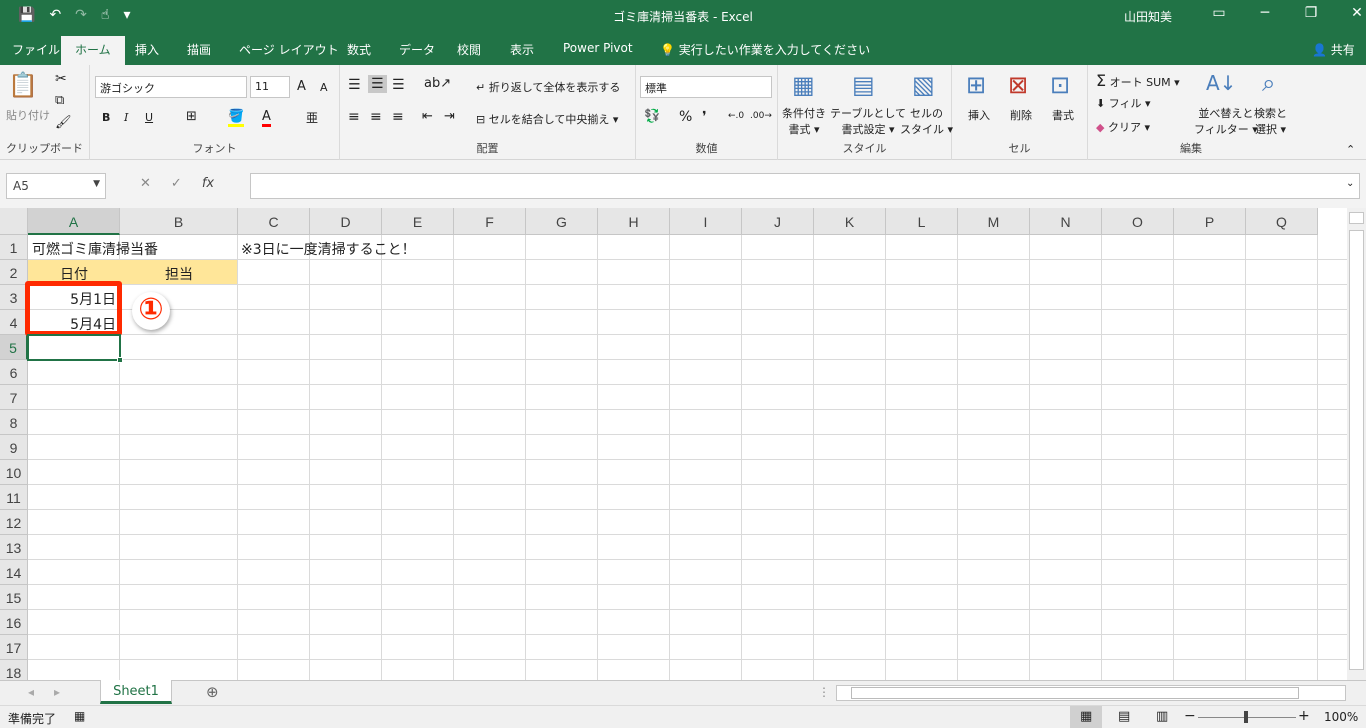  What do you see at coordinates (270, 87) in the screenshot?
I see `font-size-select: 11` at bounding box center [270, 87].